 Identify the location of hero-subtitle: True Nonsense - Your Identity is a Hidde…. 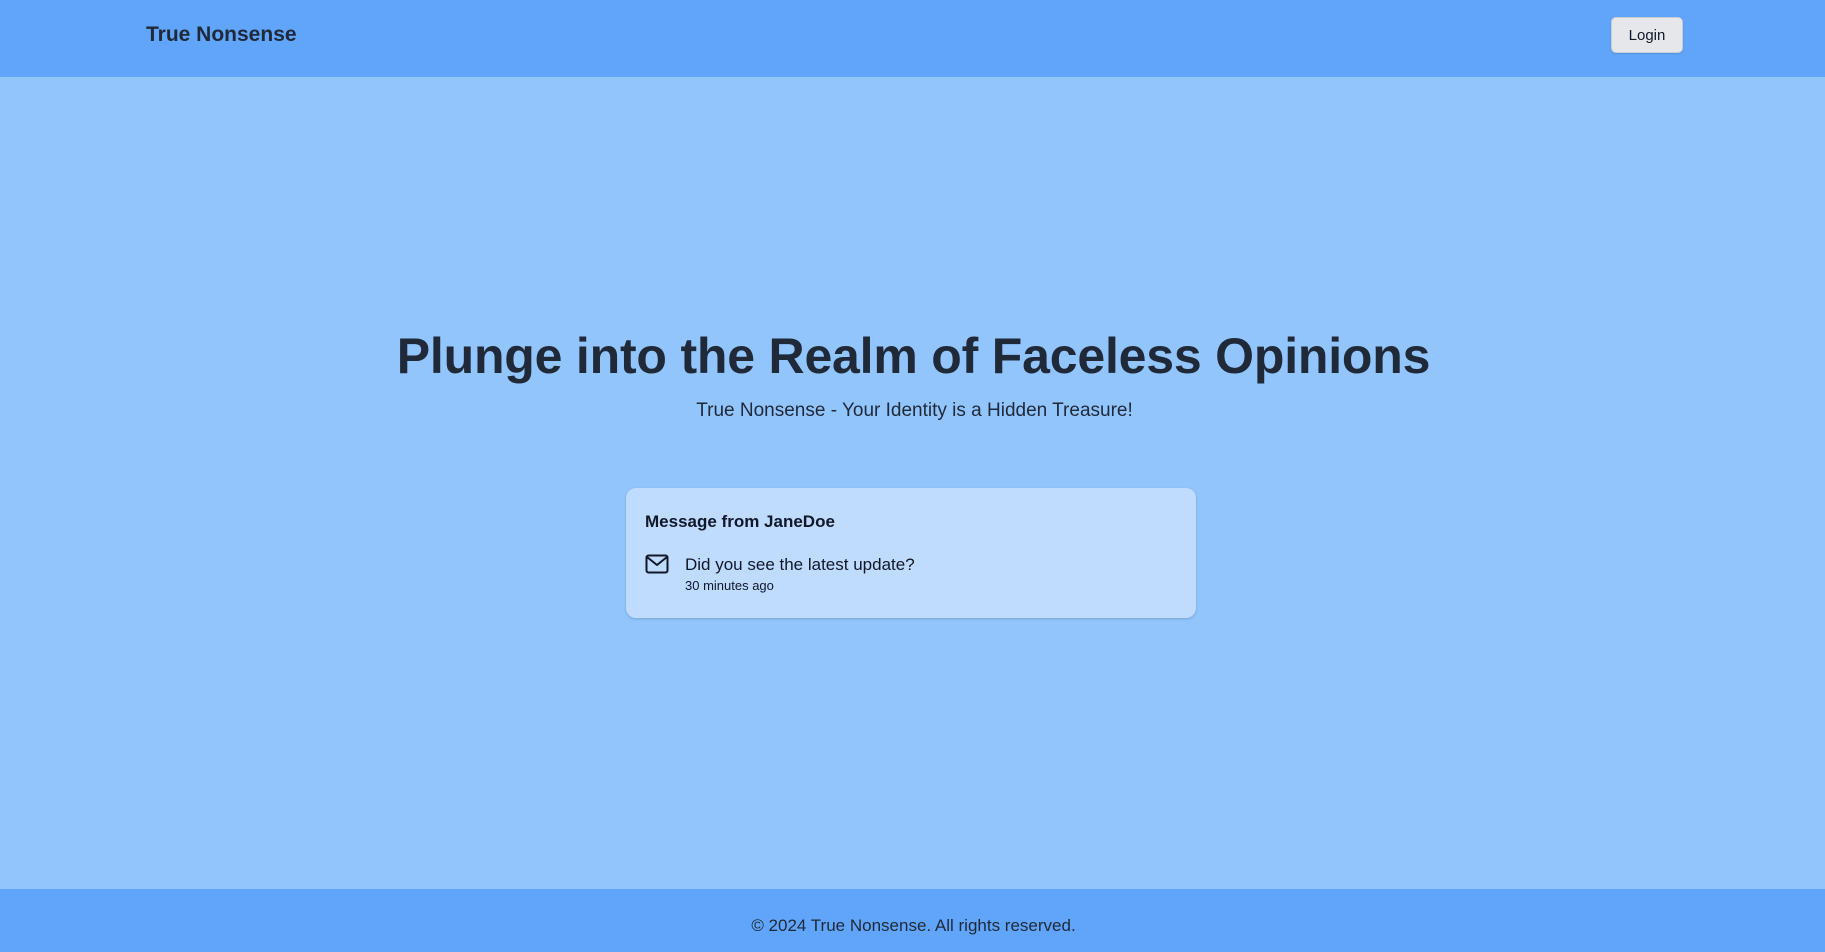
(914, 410).